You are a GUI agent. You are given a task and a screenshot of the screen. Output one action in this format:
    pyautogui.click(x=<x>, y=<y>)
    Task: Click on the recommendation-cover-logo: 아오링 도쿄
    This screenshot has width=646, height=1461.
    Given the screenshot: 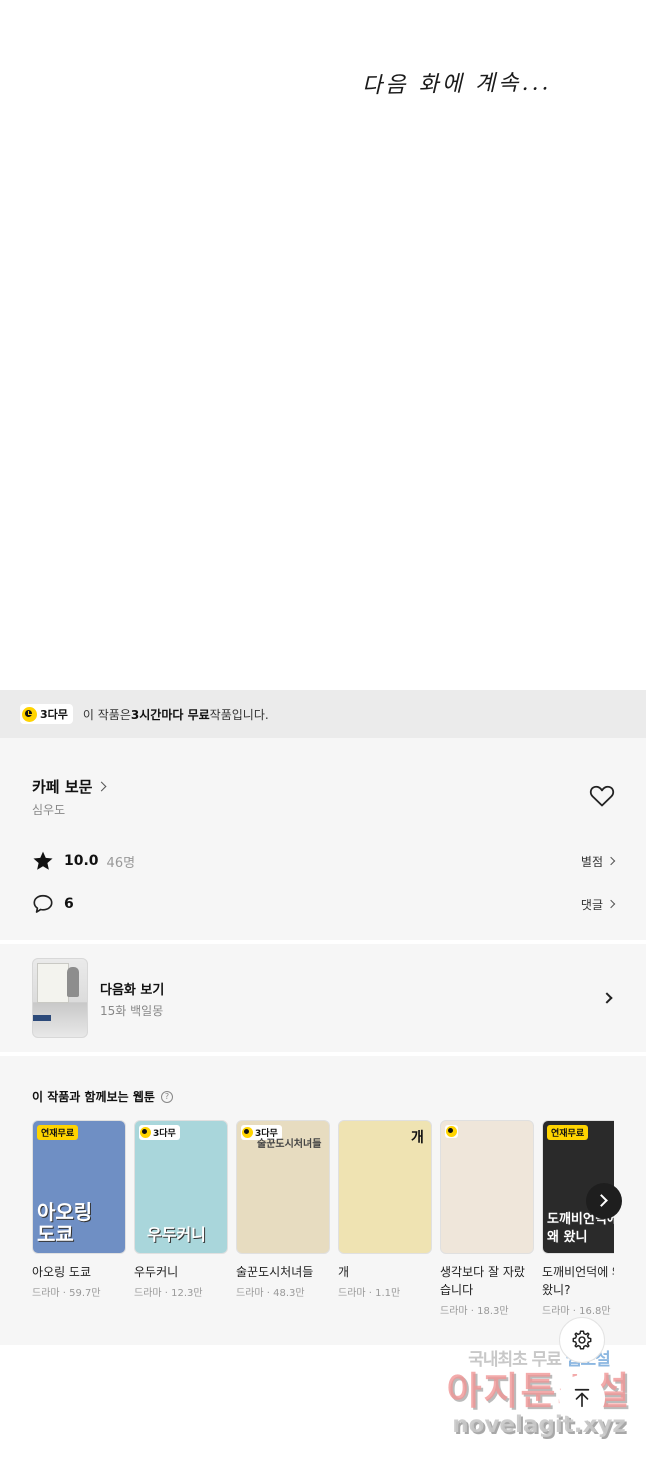 What is the action you would take?
    pyautogui.click(x=65, y=1223)
    